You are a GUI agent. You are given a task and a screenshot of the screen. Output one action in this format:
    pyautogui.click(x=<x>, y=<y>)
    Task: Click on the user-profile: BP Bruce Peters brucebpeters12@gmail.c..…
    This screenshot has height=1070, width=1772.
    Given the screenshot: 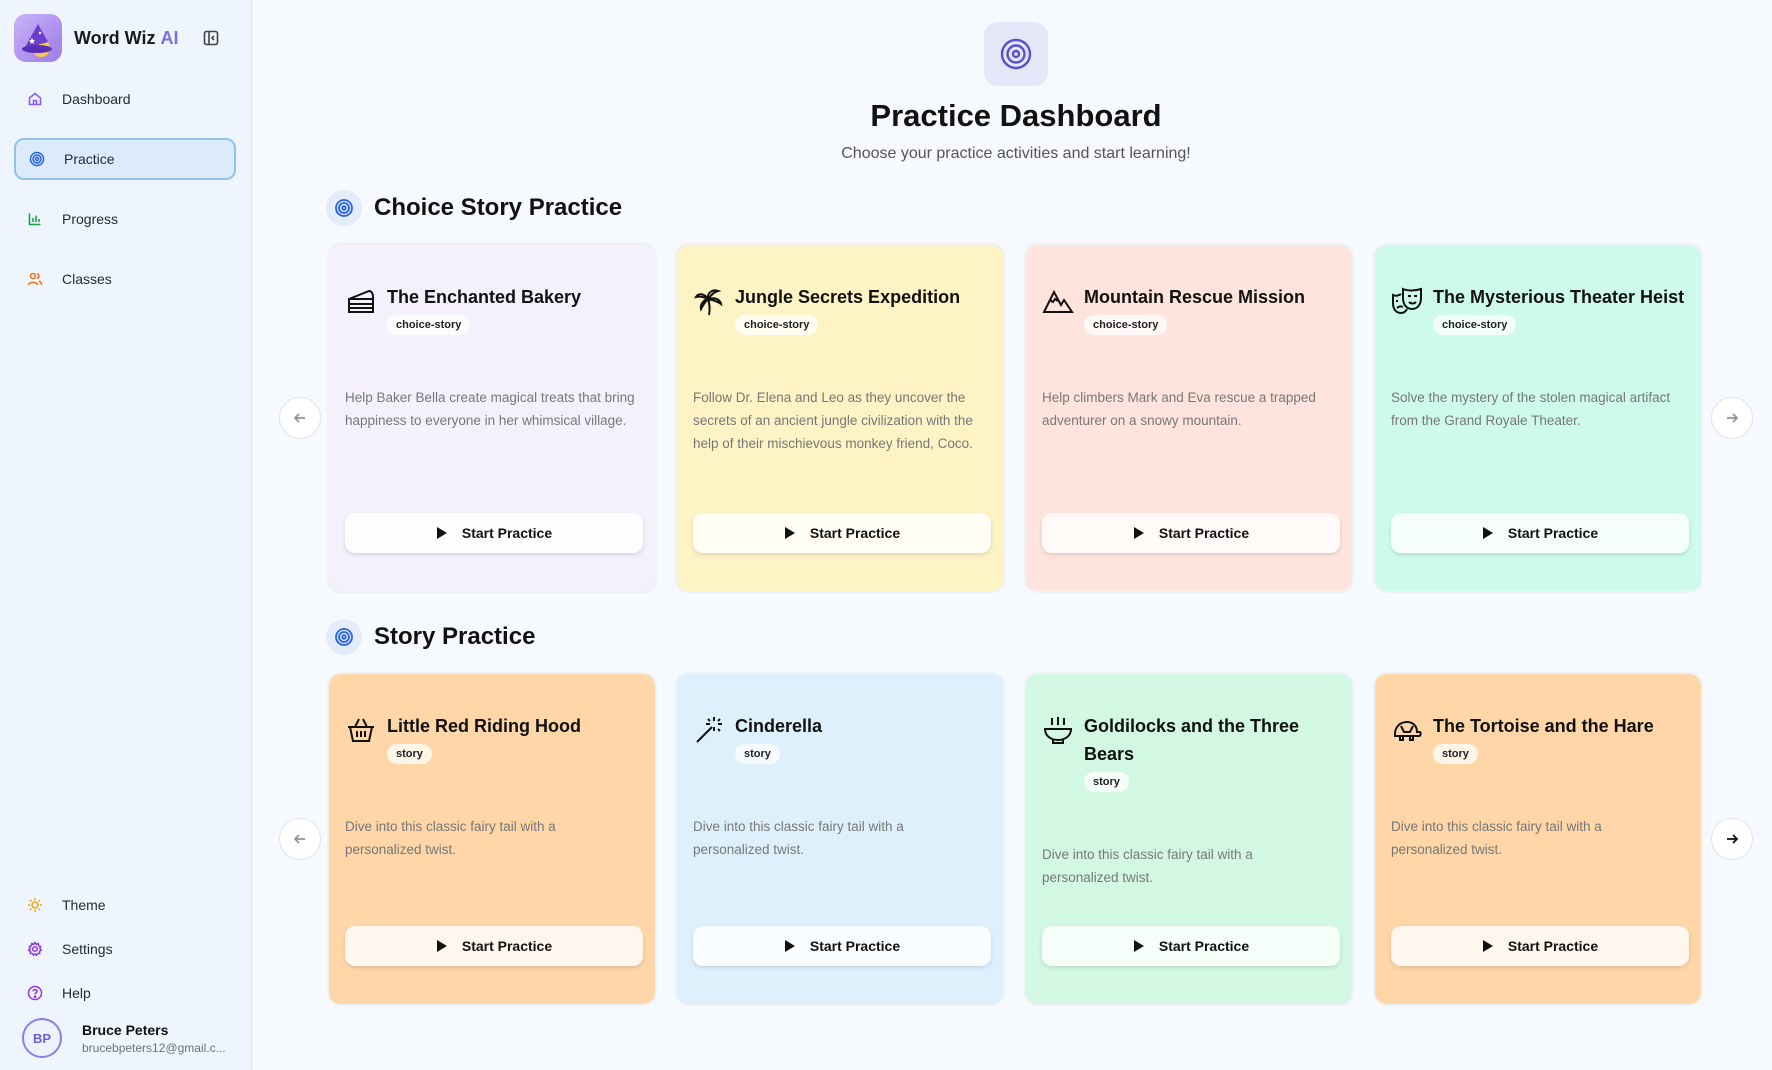 What is the action you would take?
    pyautogui.click(x=127, y=1038)
    